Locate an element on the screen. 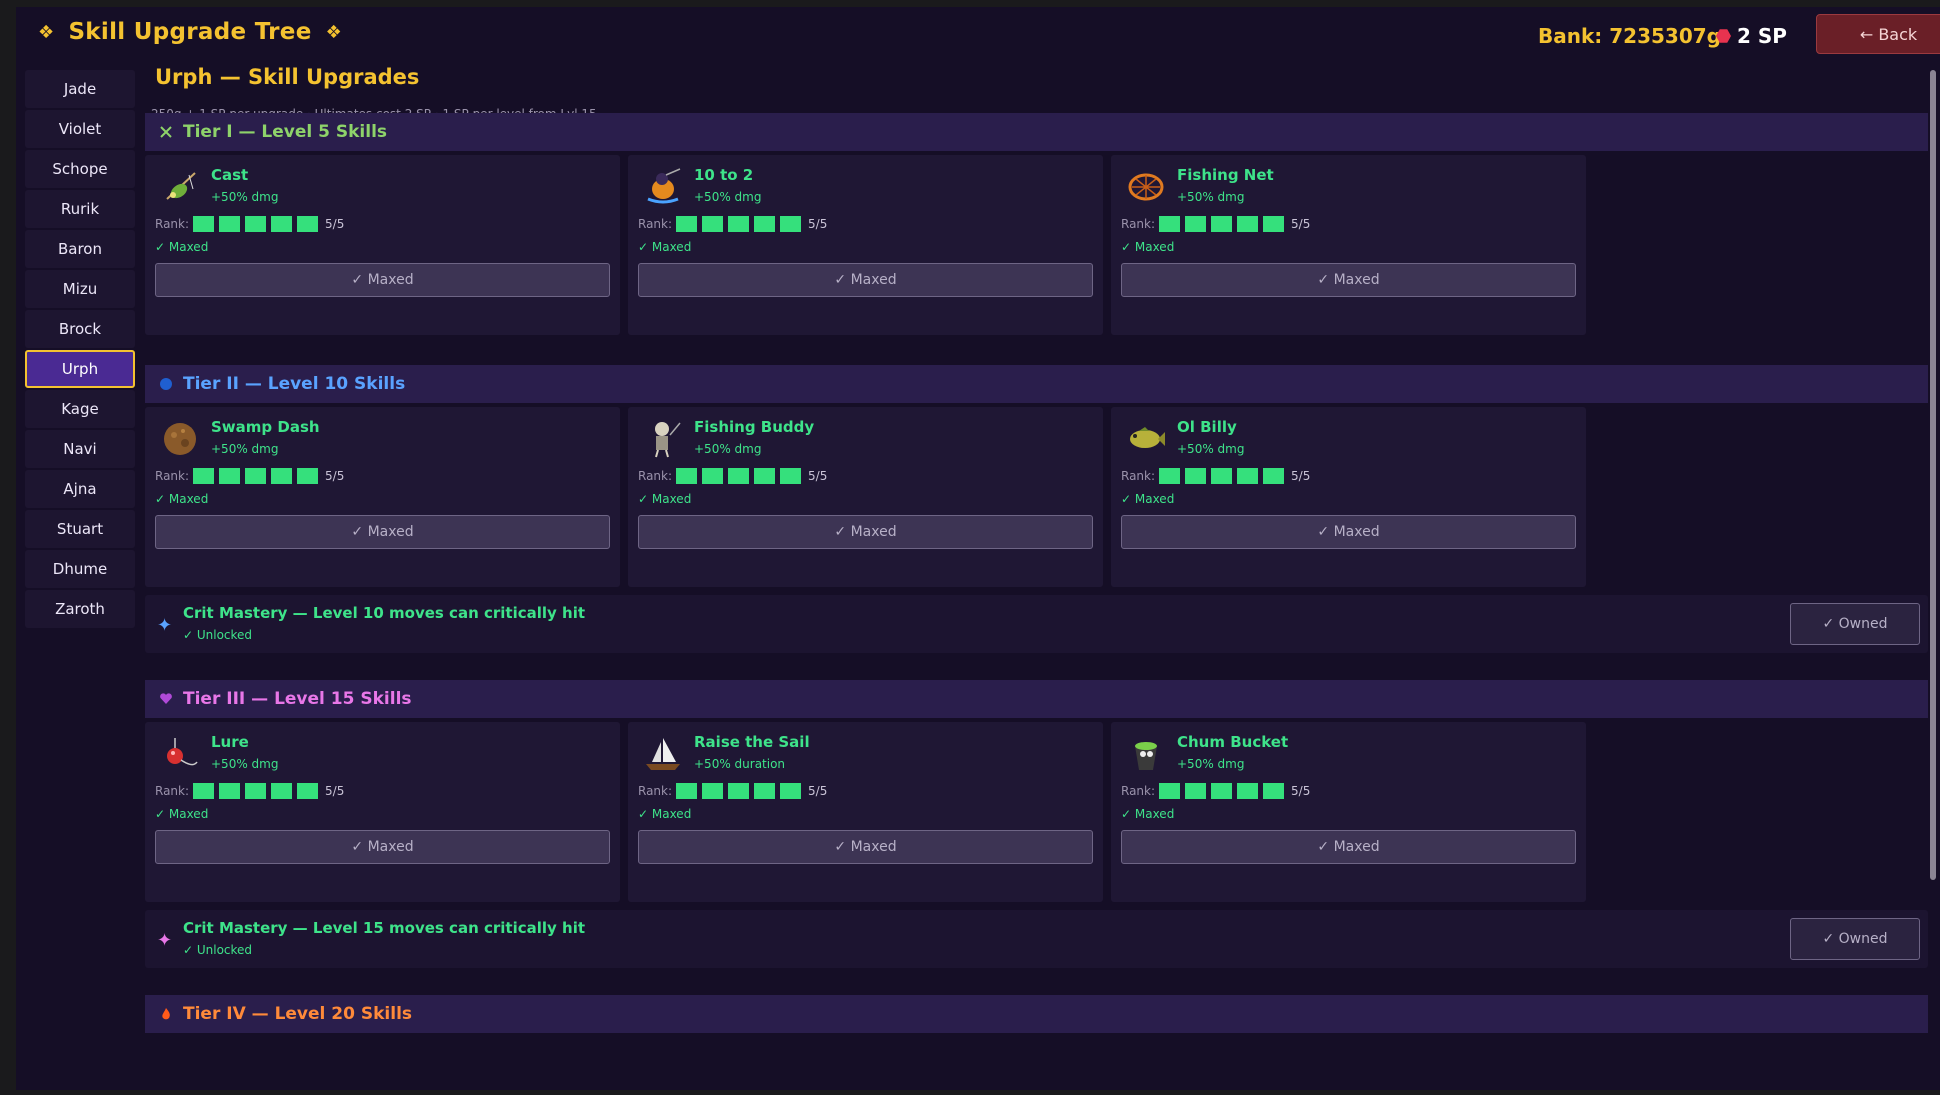 The height and width of the screenshot is (1095, 1940). skill-name: Fishing Net is located at coordinates (1225, 175).